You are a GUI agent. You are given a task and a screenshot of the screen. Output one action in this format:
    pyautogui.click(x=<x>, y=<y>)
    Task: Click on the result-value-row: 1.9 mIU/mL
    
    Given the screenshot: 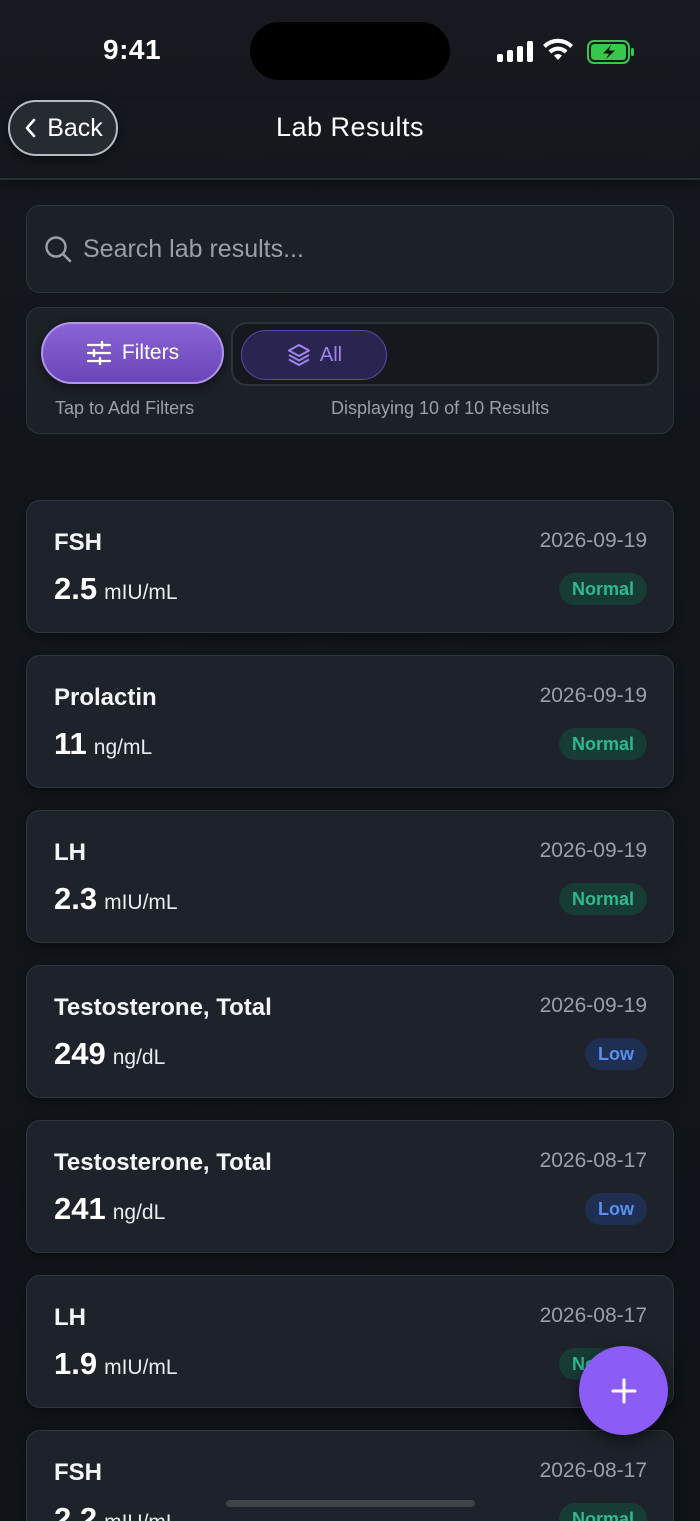 What is the action you would take?
    pyautogui.click(x=116, y=1364)
    